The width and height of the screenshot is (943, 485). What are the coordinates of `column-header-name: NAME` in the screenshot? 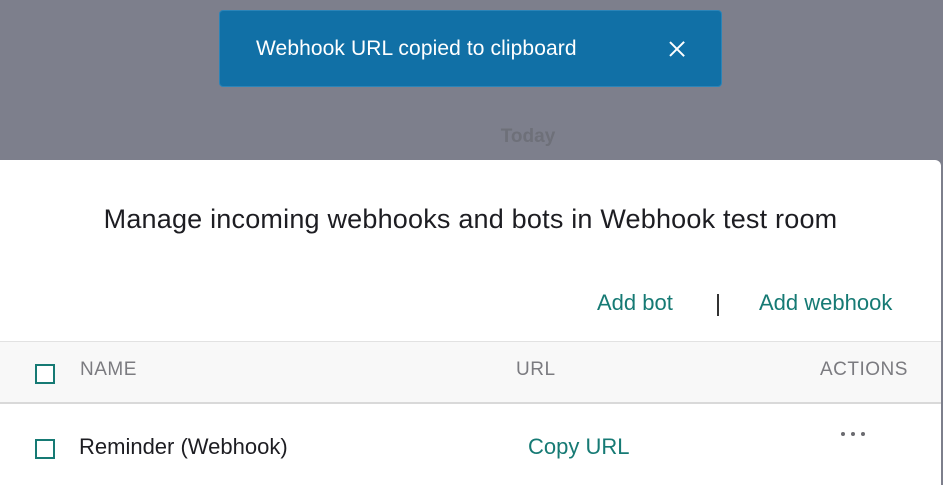 It's located at (108, 370).